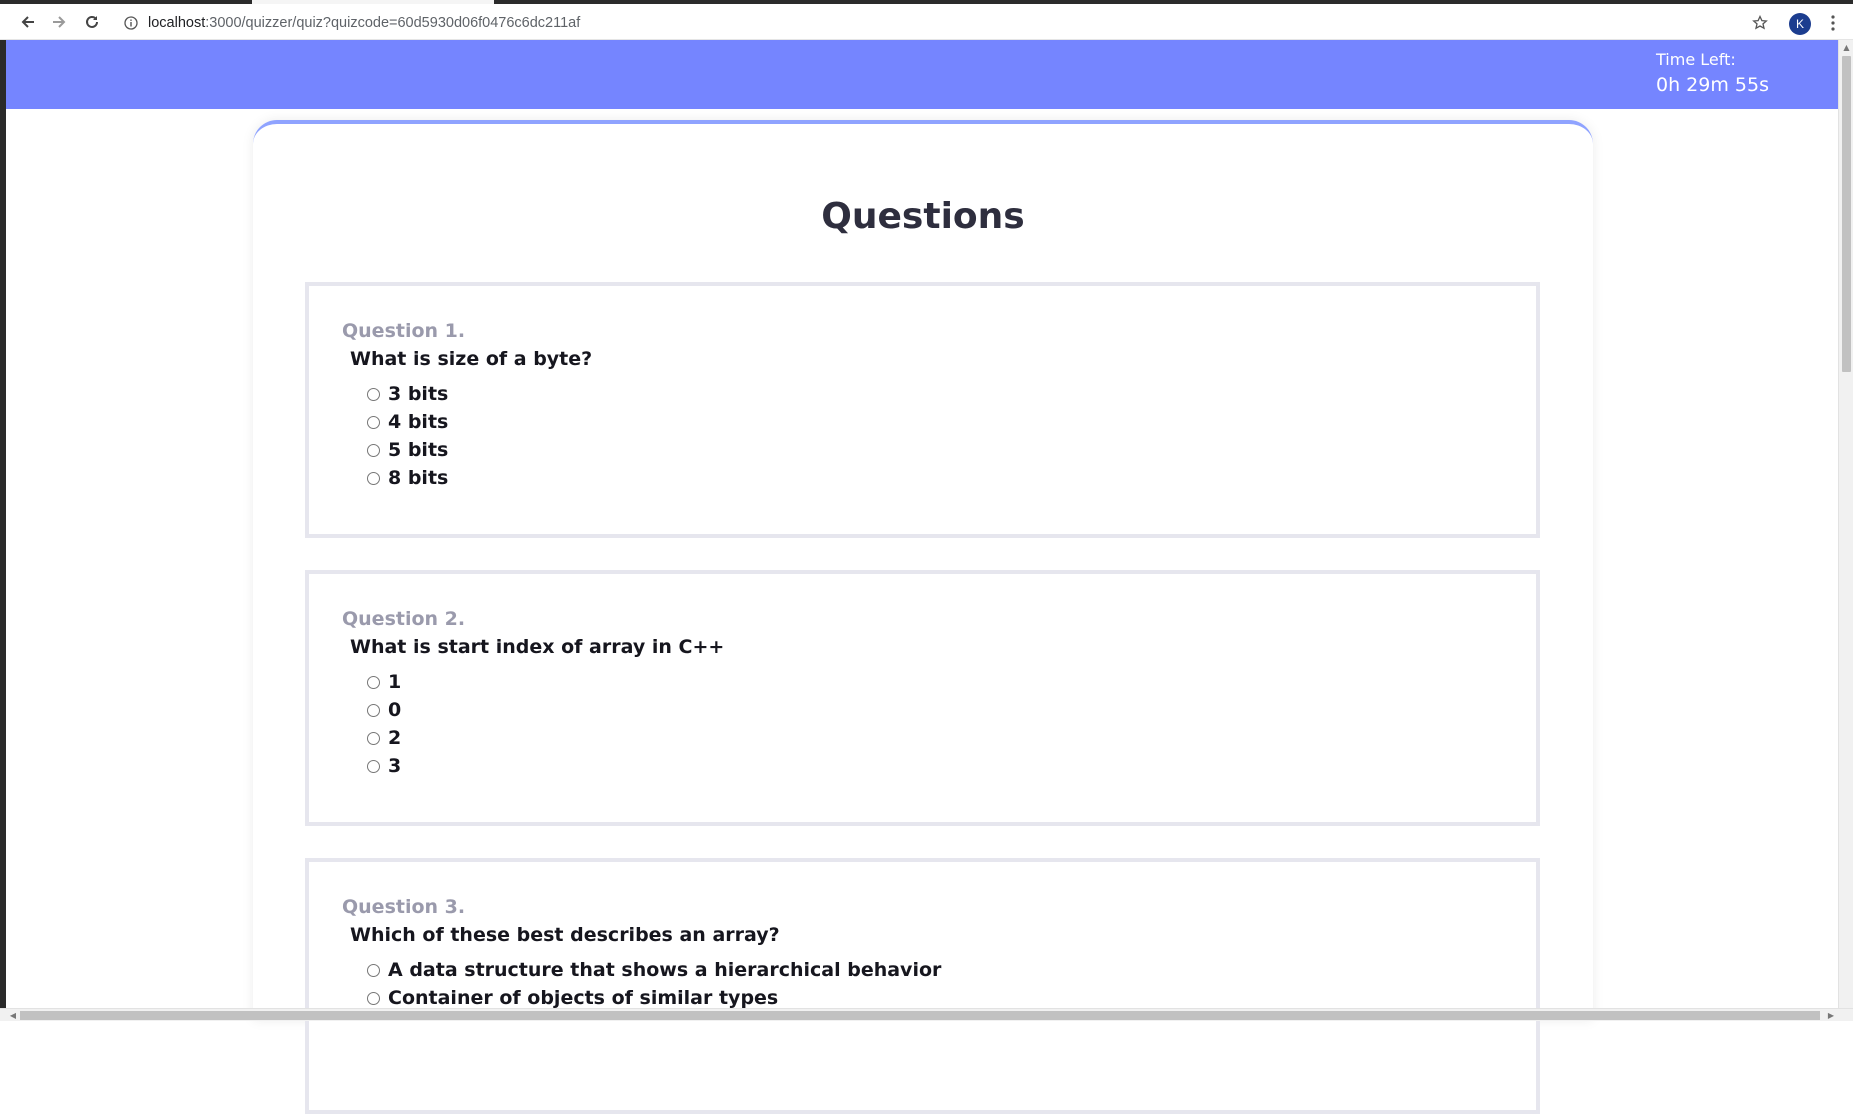 The image size is (1853, 1114). I want to click on option-item: 8 bits, so click(407, 478).